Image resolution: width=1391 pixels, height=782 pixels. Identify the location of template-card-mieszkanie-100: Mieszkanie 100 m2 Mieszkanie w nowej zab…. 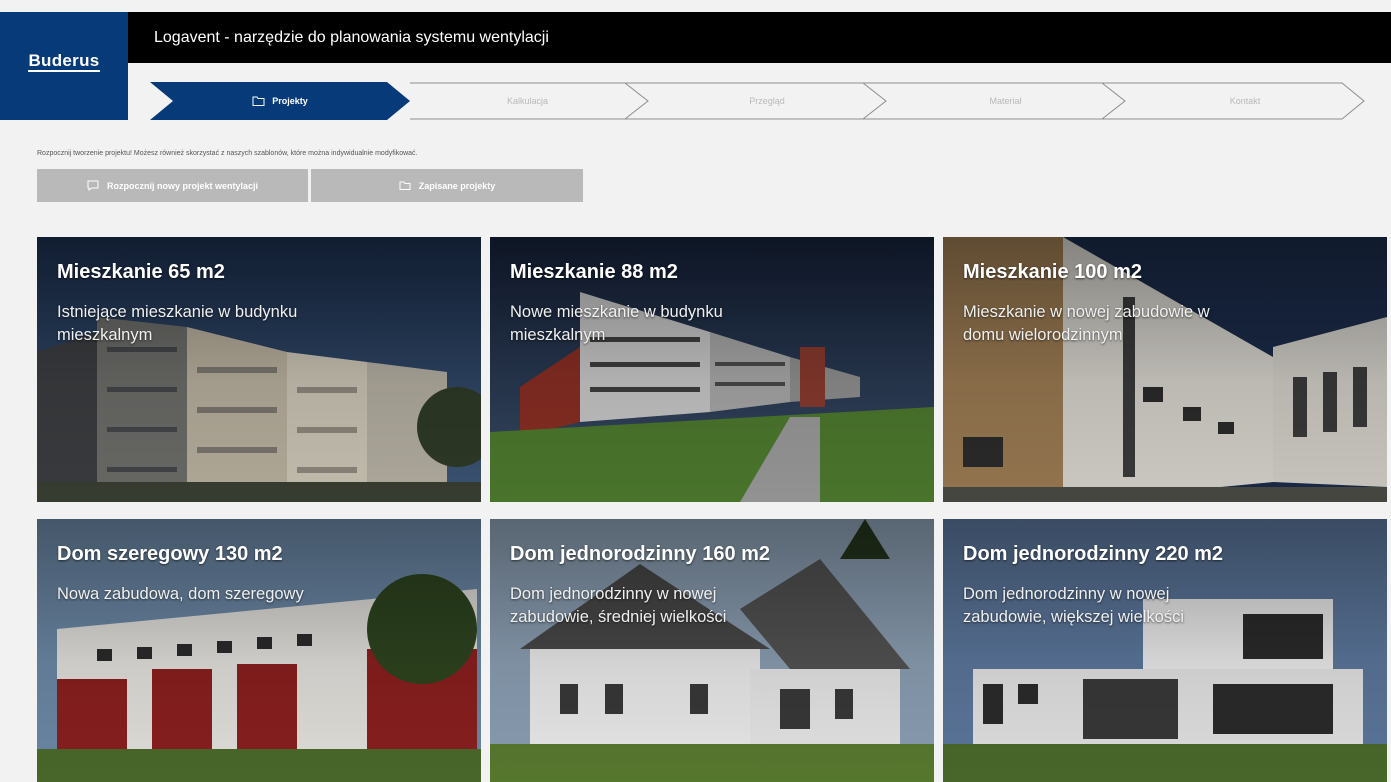
(1165, 369).